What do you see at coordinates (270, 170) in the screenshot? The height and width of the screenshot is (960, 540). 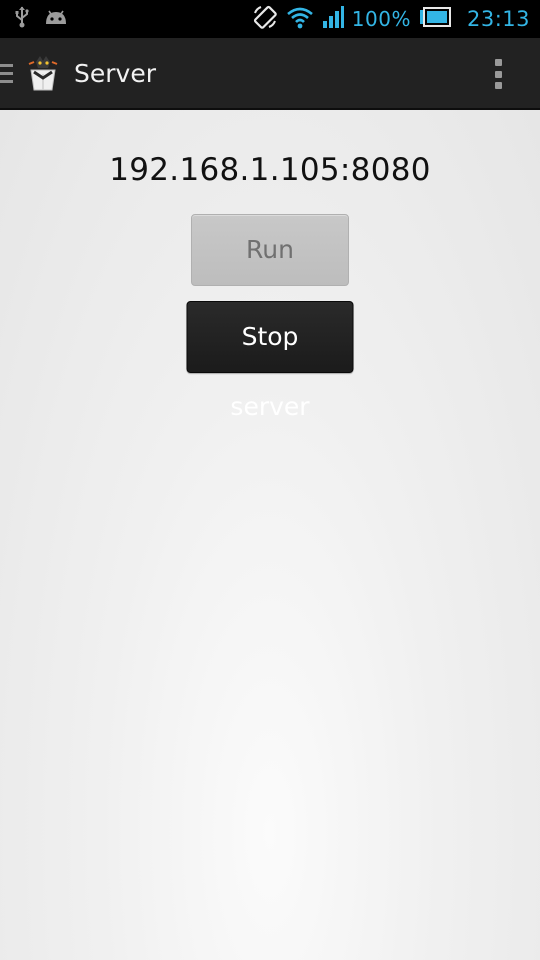 I see `server-address: 192.168.1.105:8080` at bounding box center [270, 170].